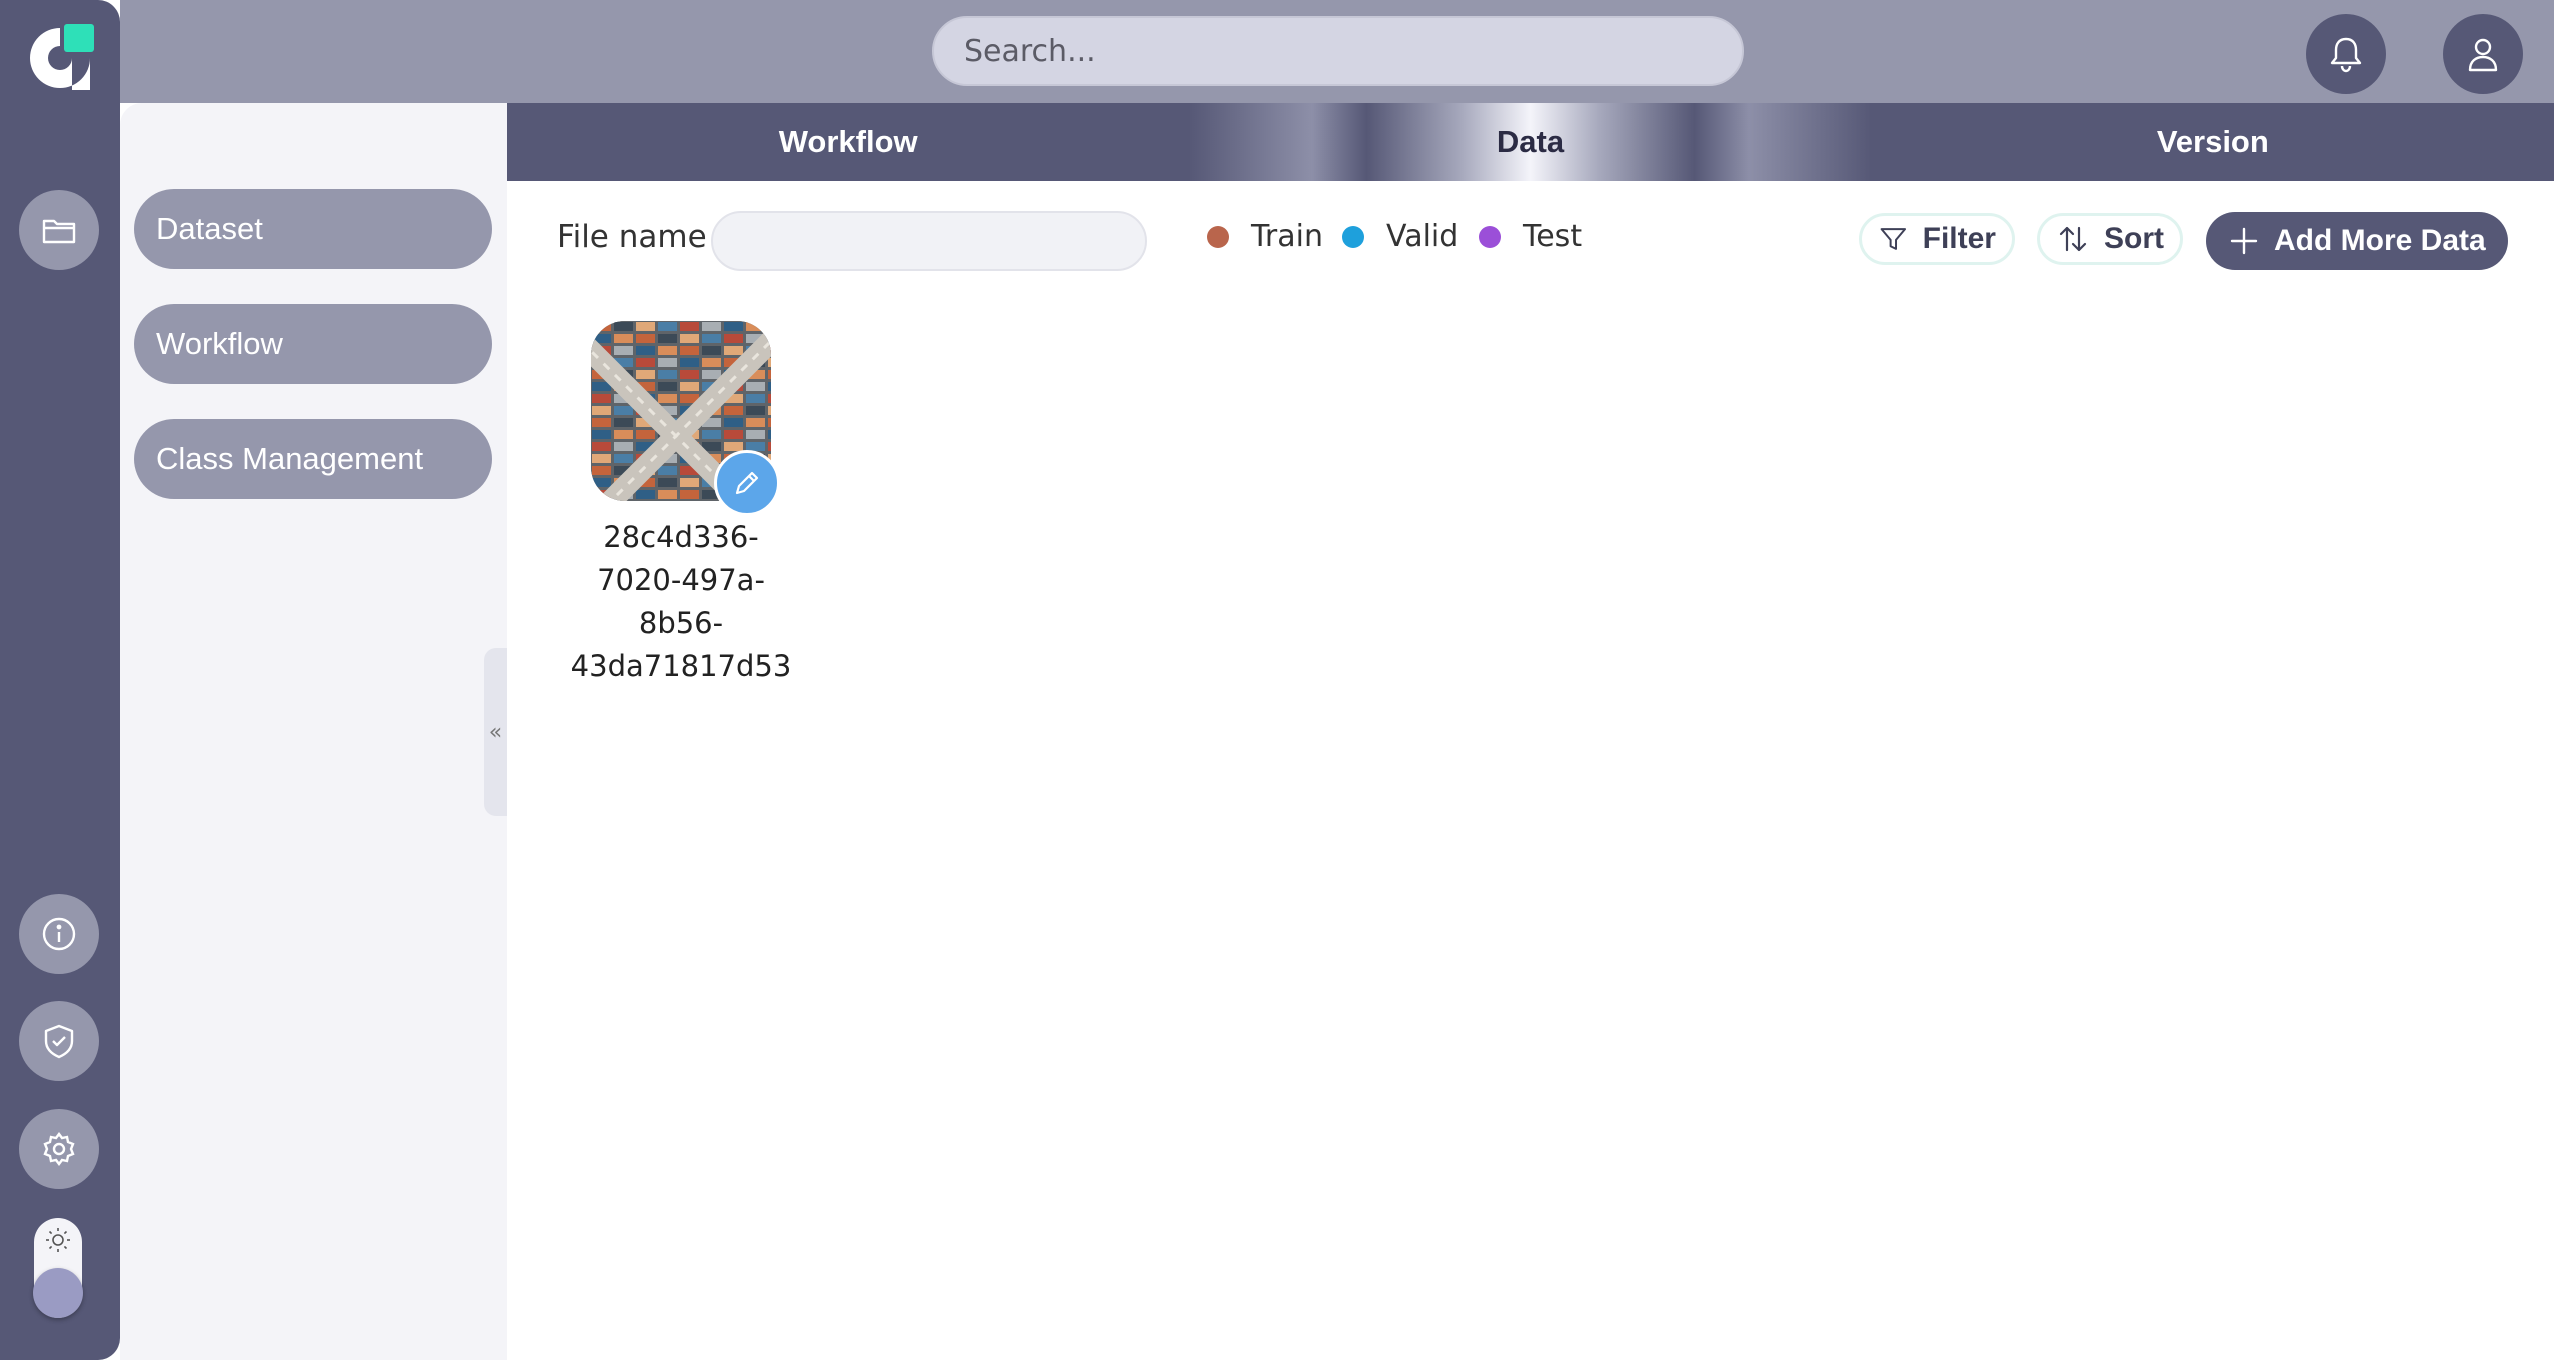 The image size is (2554, 1360). I want to click on sort-arrows-icon, so click(2073, 239).